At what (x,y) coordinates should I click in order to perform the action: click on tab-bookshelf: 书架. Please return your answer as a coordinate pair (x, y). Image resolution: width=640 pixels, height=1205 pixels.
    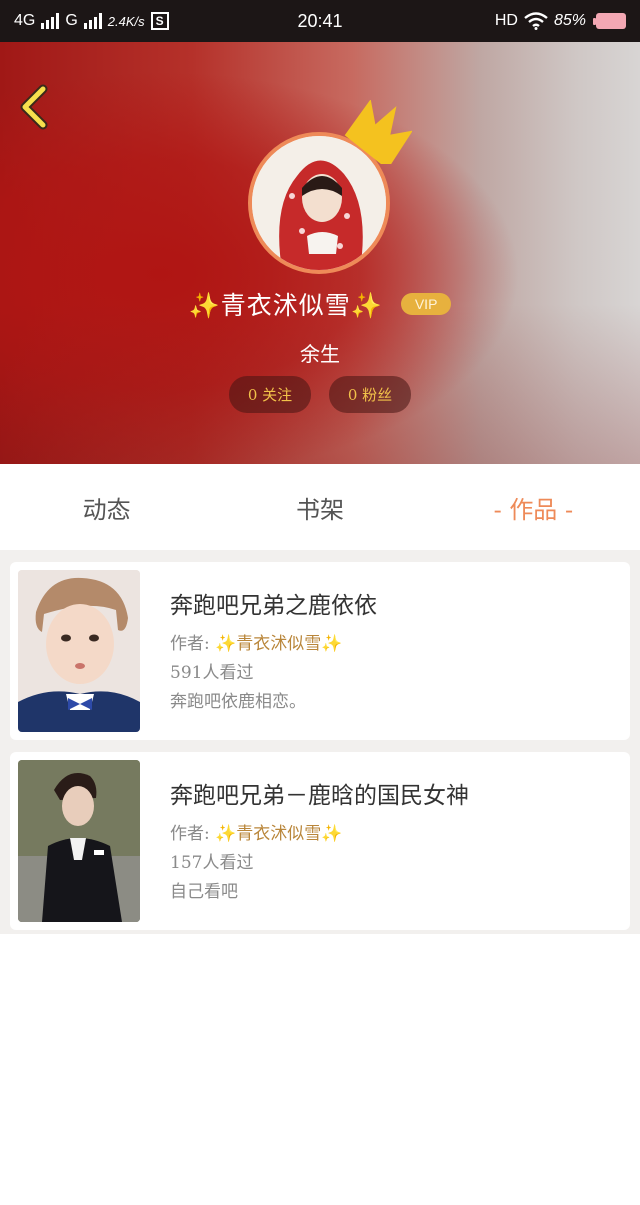
    Looking at the image, I should click on (319, 507).